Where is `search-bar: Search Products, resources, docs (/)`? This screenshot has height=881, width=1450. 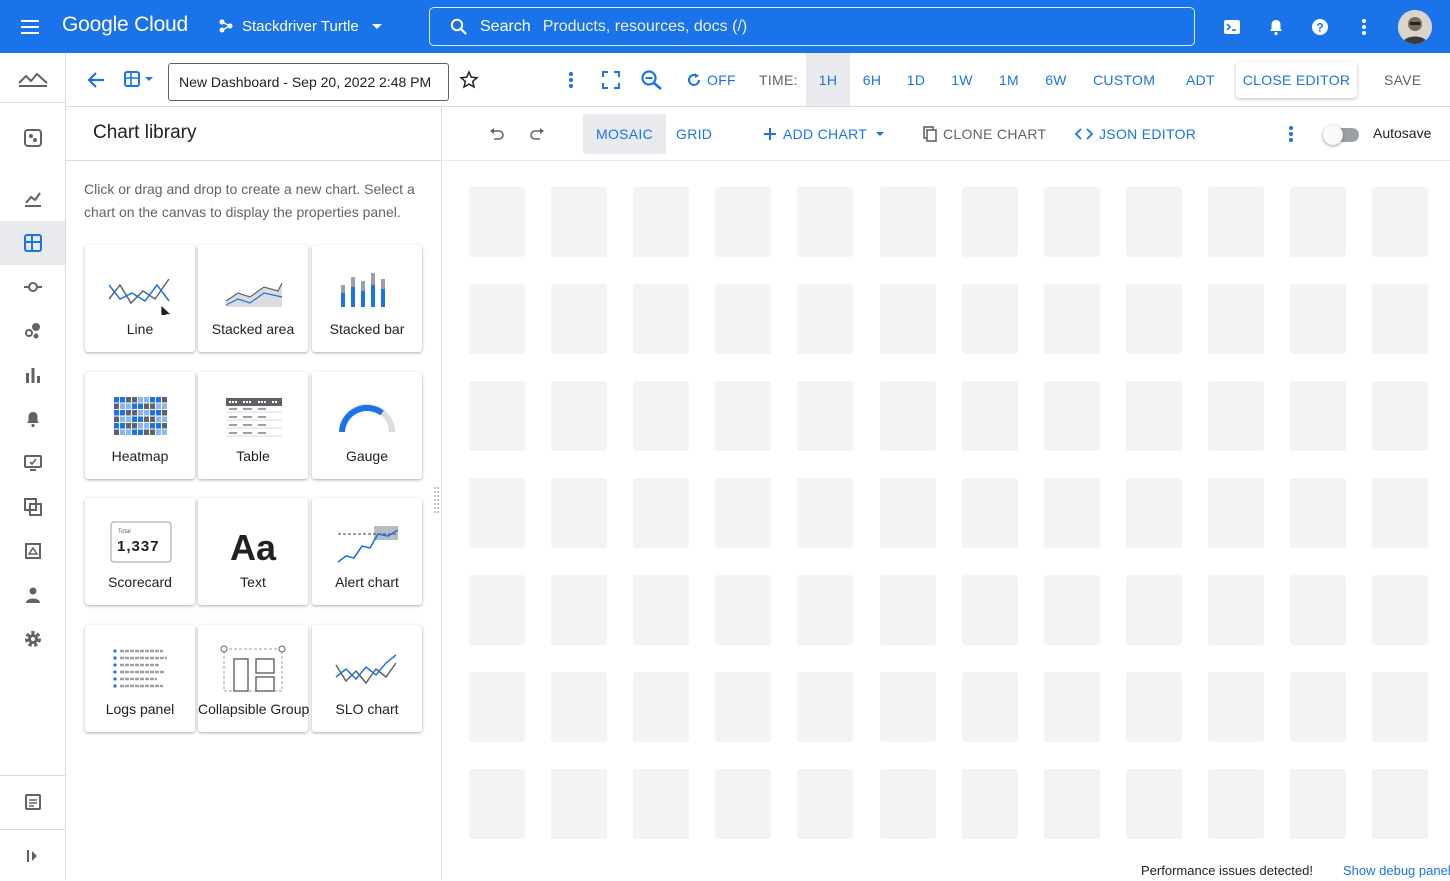 search-bar: Search Products, resources, docs (/) is located at coordinates (812, 26).